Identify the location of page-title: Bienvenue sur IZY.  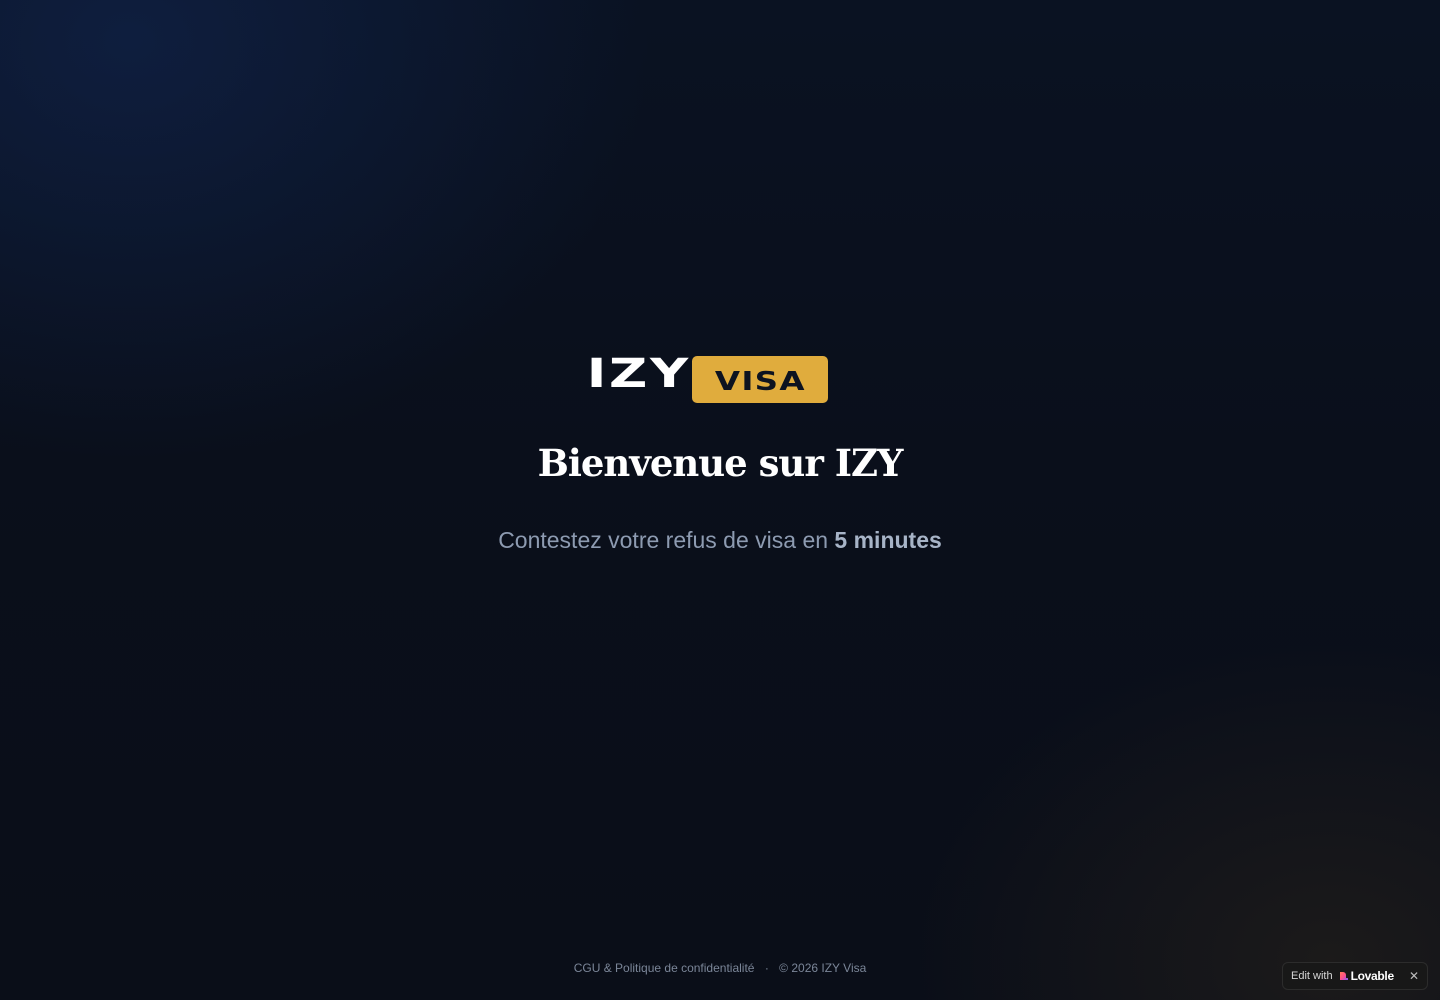
(720, 463).